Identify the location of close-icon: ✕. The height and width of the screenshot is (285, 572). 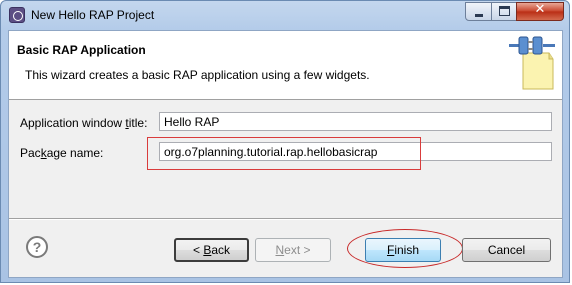
(540, 9).